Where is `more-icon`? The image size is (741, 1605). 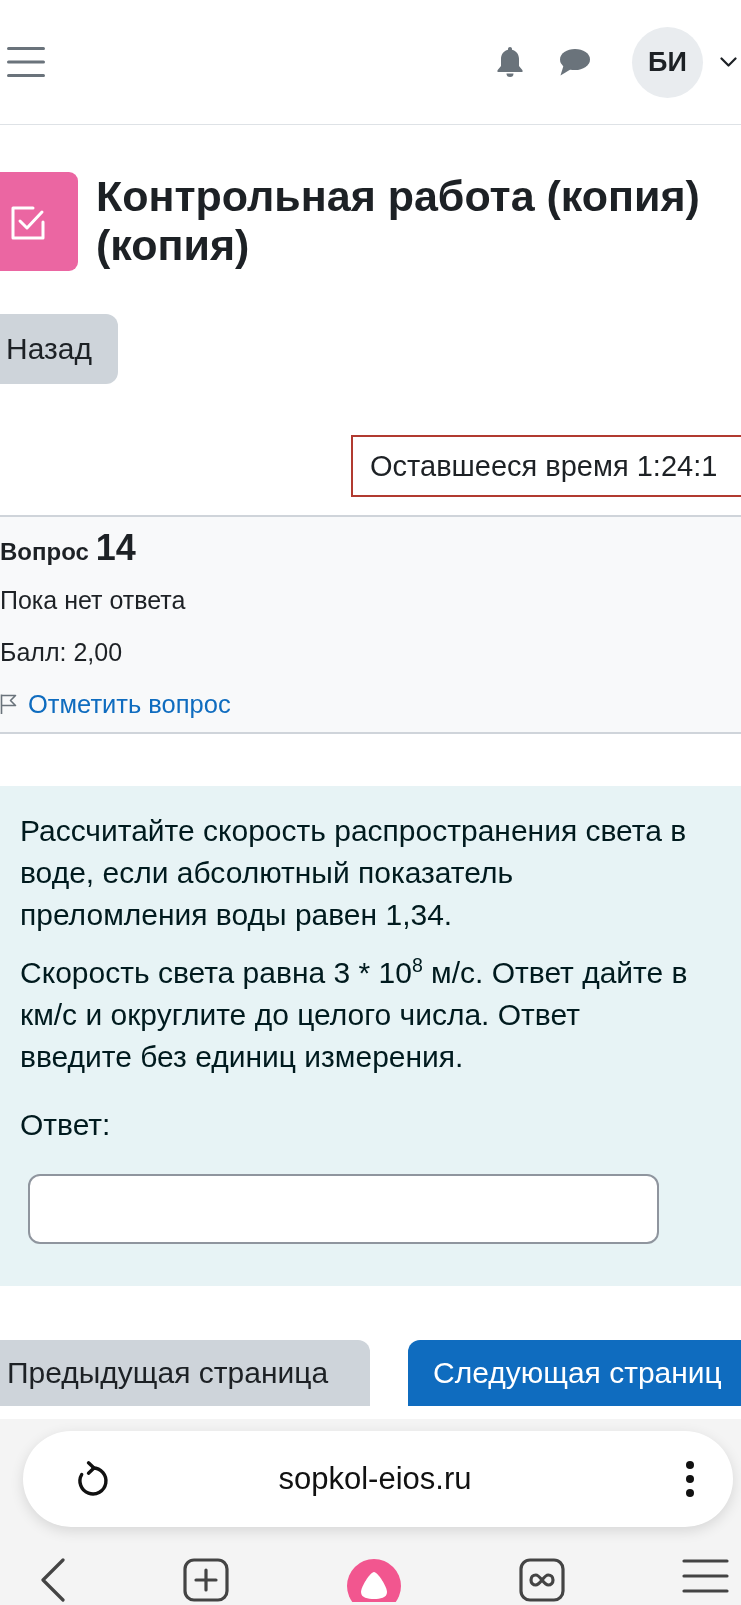 more-icon is located at coordinates (690, 1479).